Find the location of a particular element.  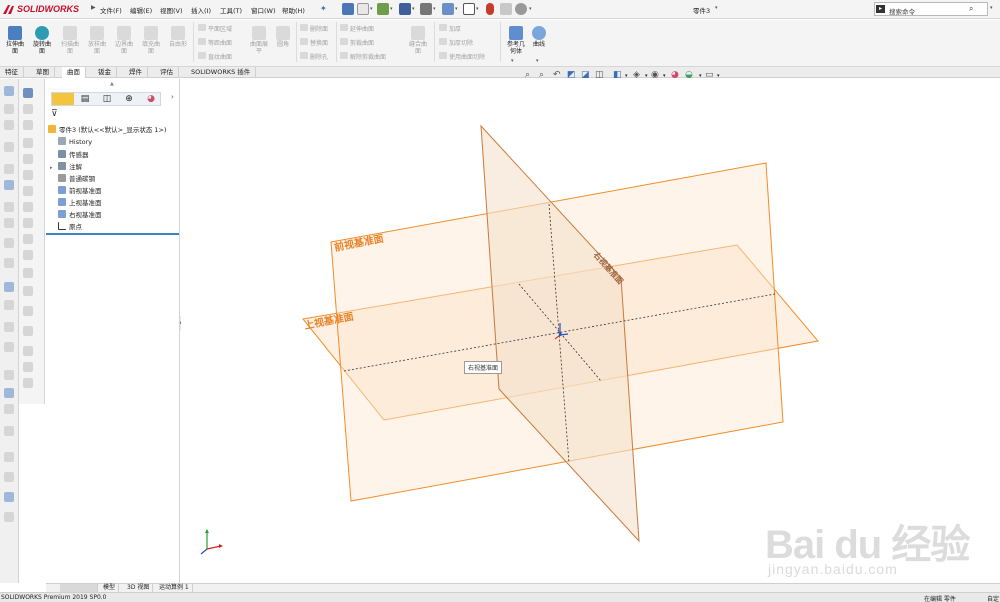

tab-sketch: 草图 is located at coordinates (43, 72).